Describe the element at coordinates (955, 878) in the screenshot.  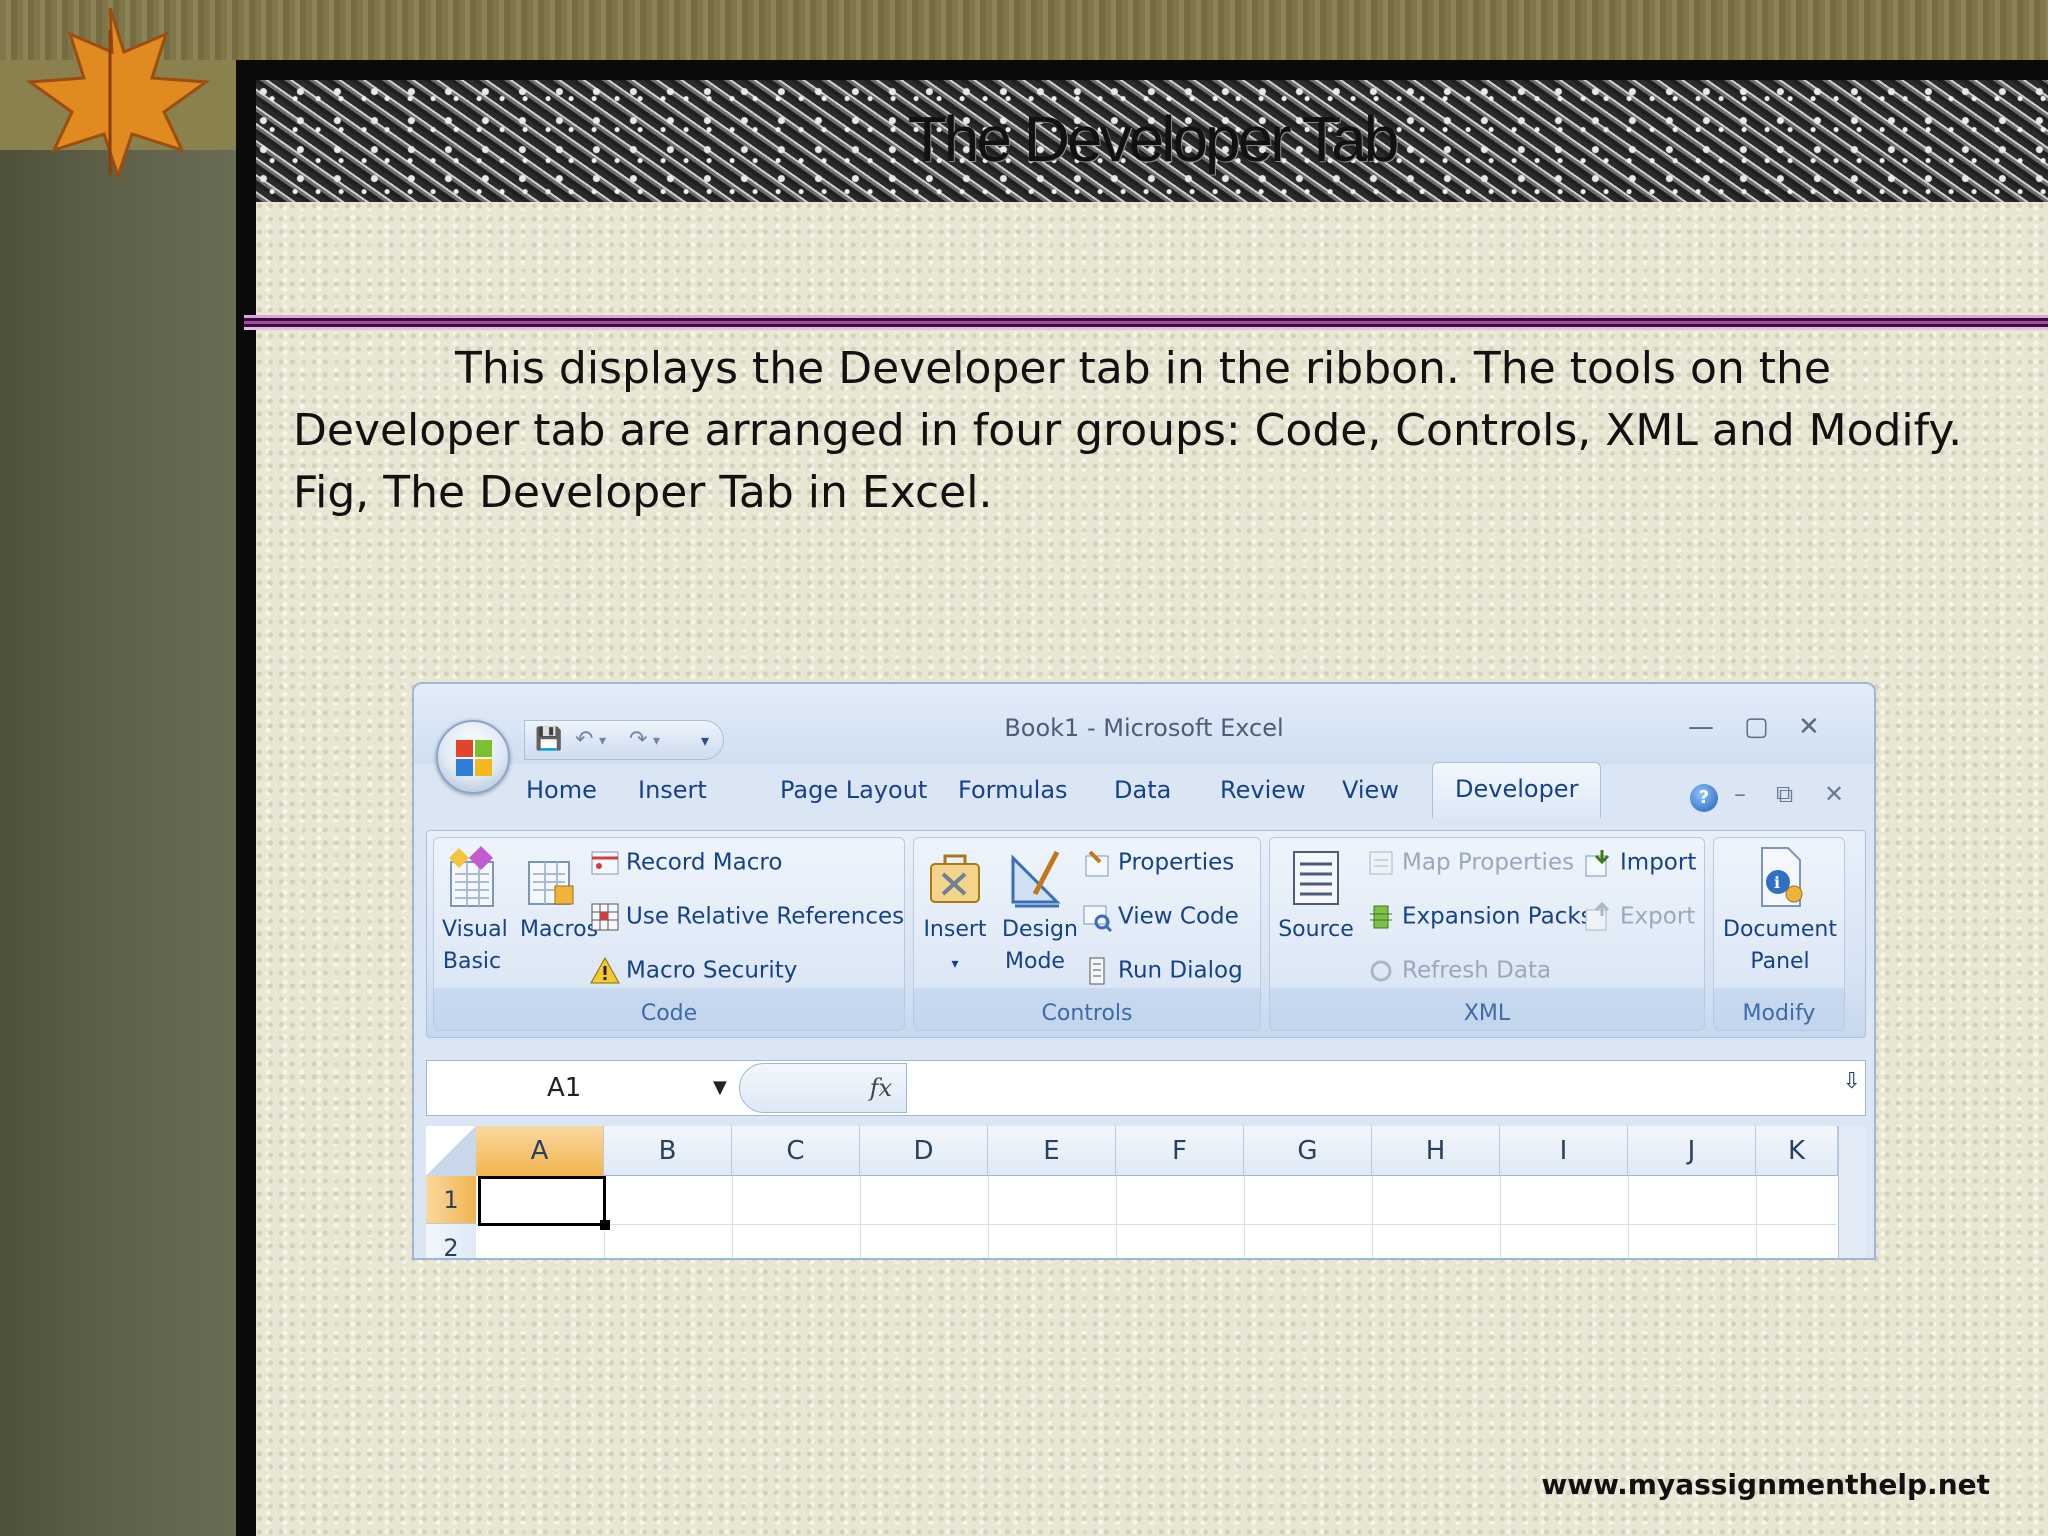
I see `toolbox-icon` at that location.